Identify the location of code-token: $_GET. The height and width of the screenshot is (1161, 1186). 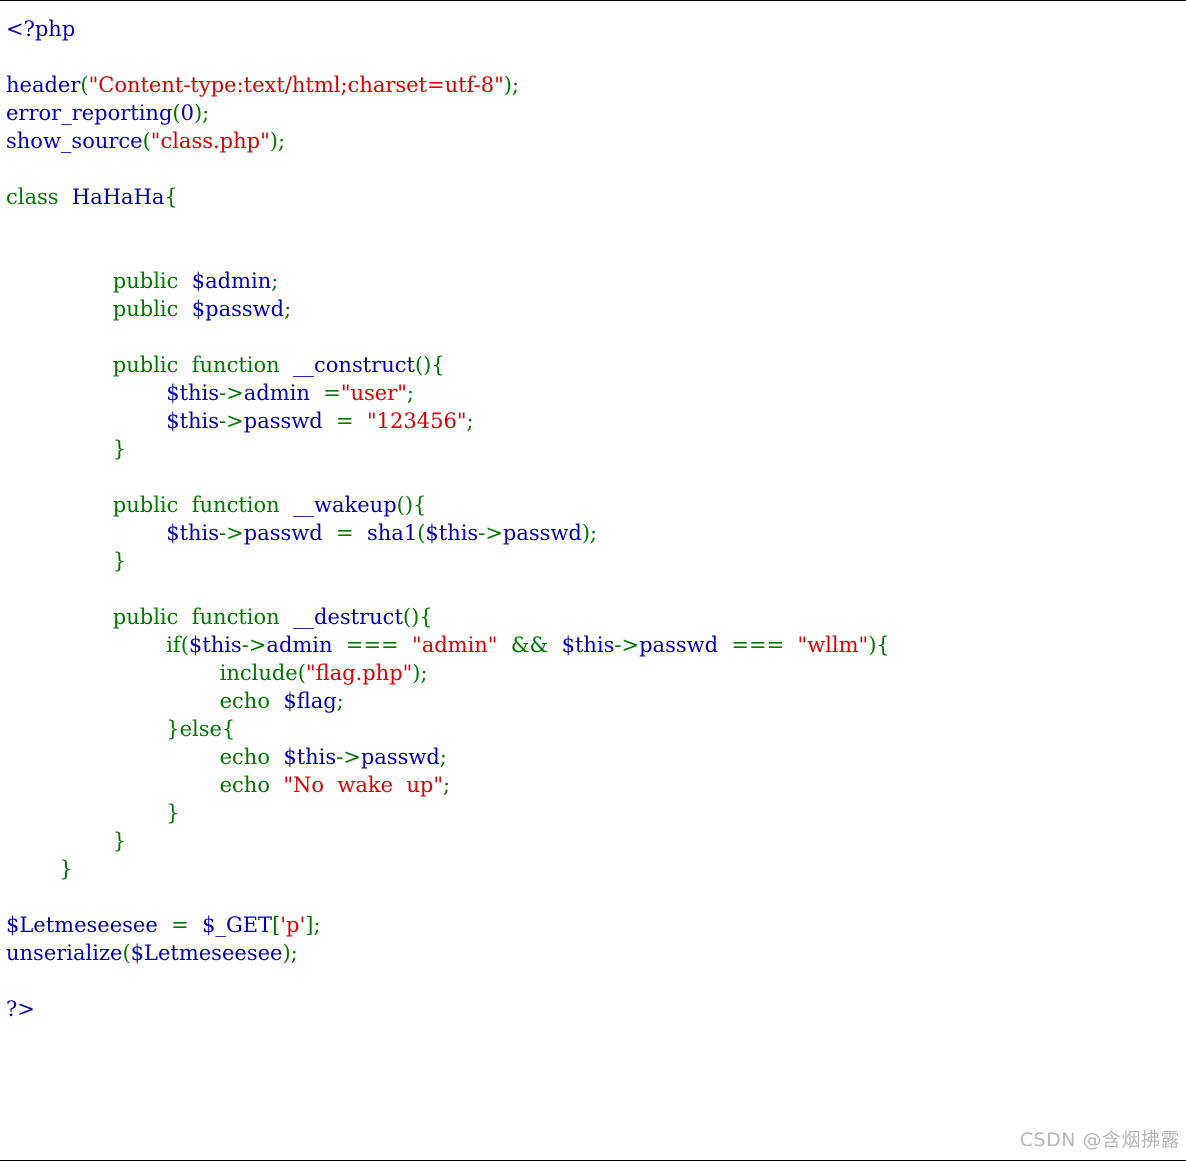
(237, 925).